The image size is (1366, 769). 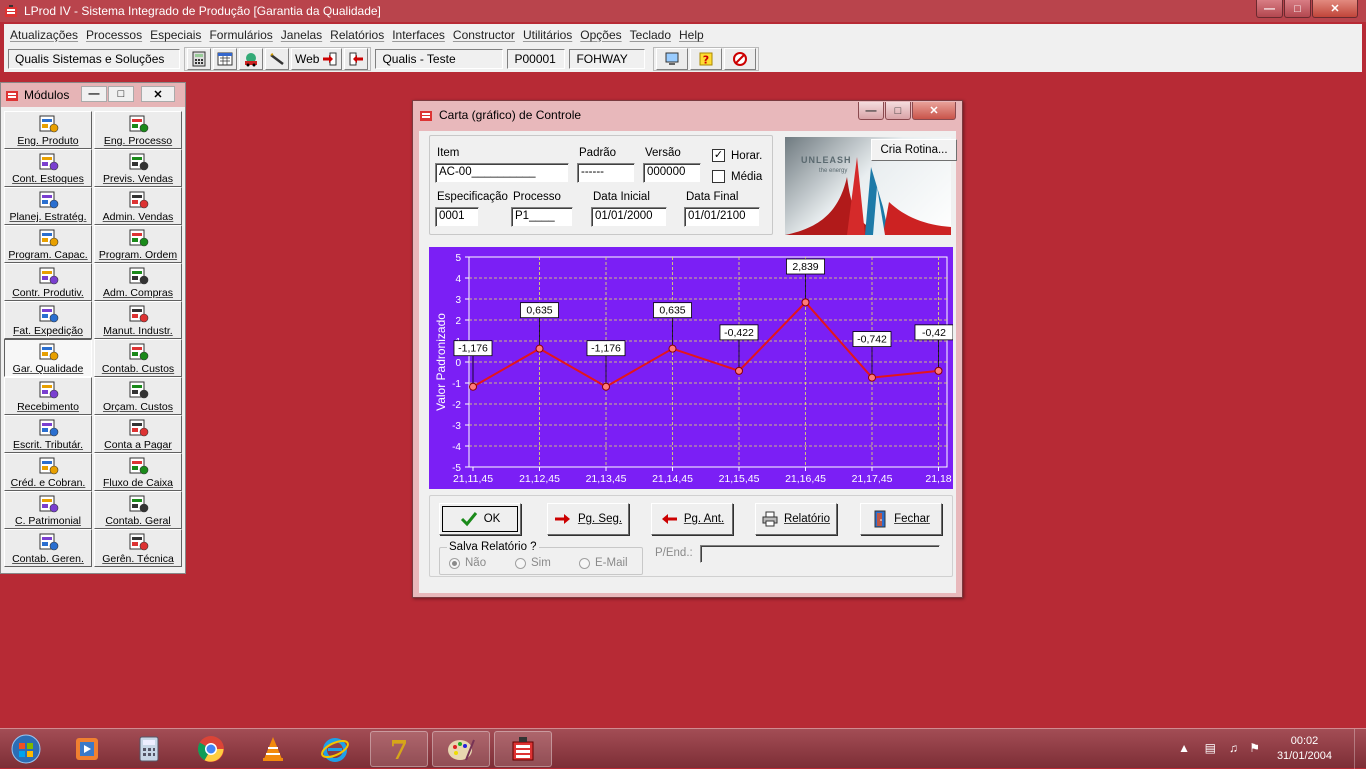 I want to click on dialog-minimize-button: —, so click(x=871, y=111).